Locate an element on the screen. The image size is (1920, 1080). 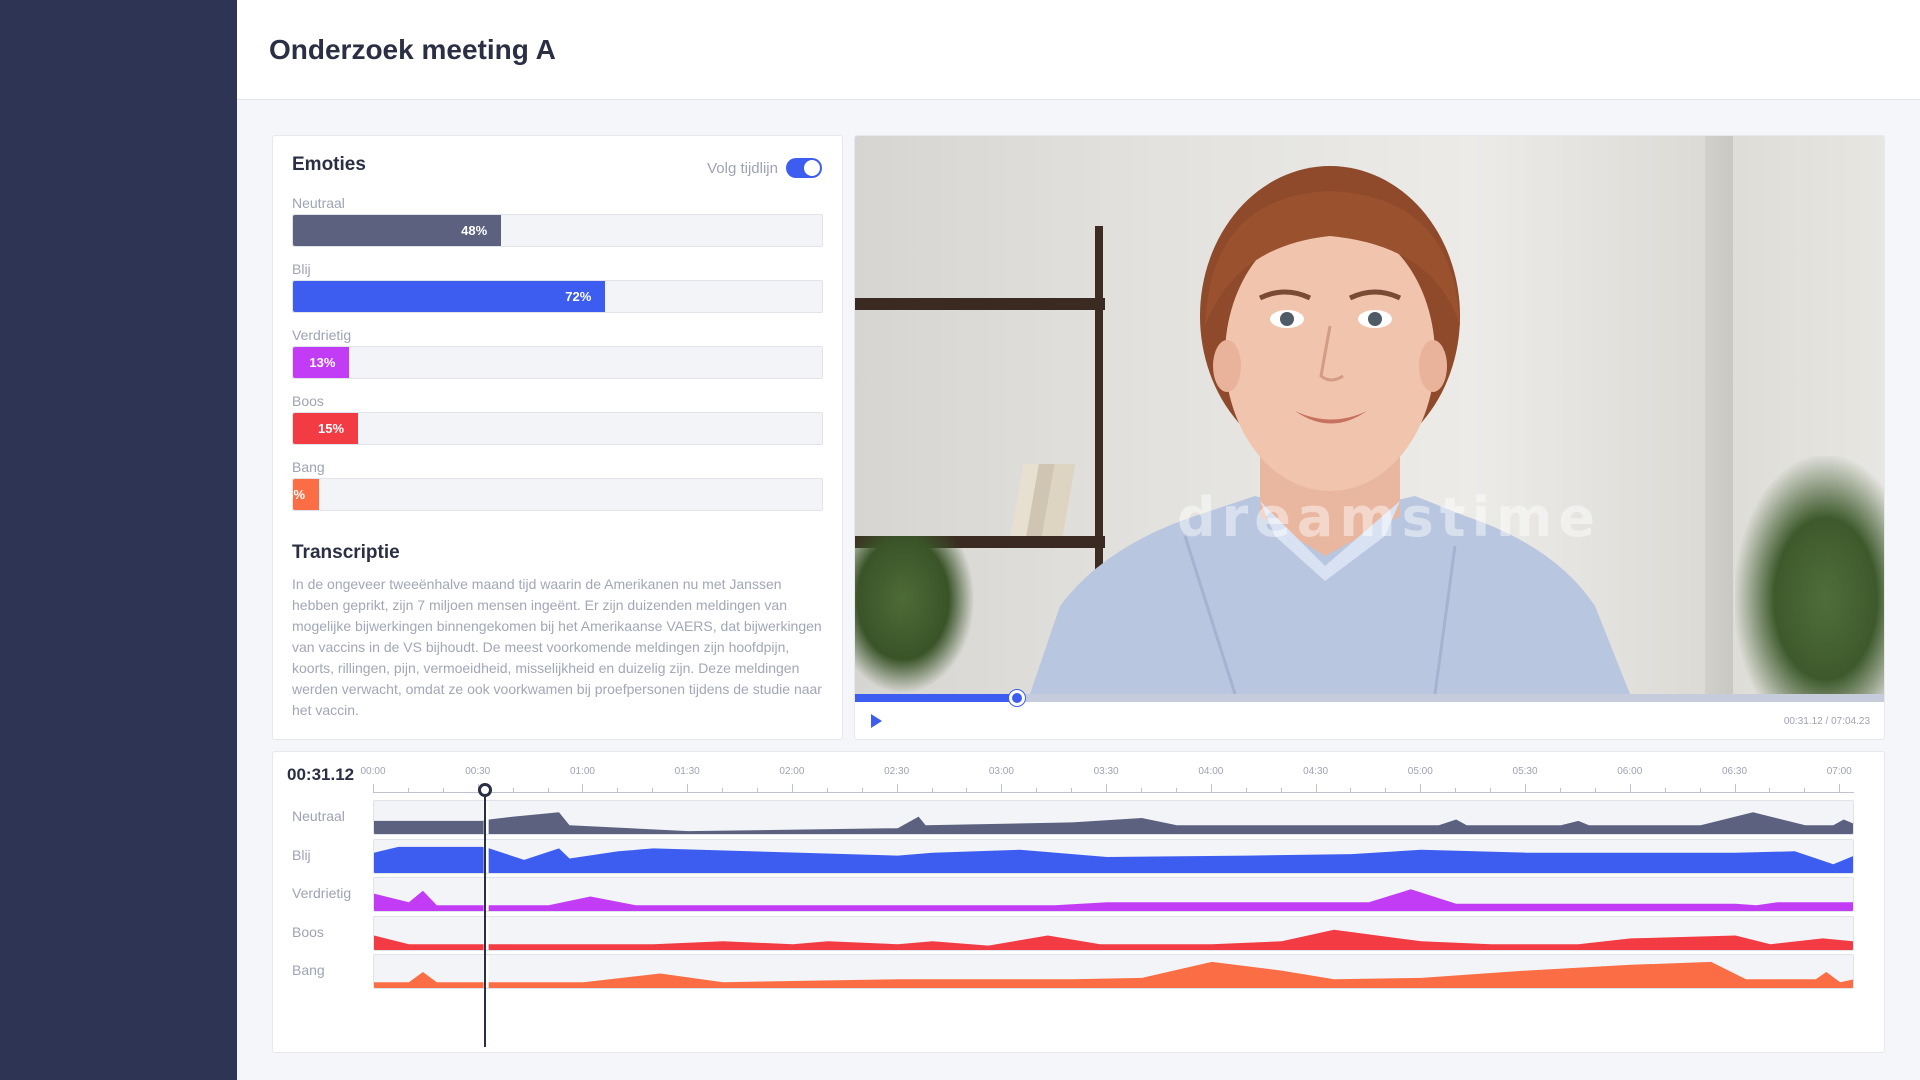
follow-timeline-toggle is located at coordinates (804, 168).